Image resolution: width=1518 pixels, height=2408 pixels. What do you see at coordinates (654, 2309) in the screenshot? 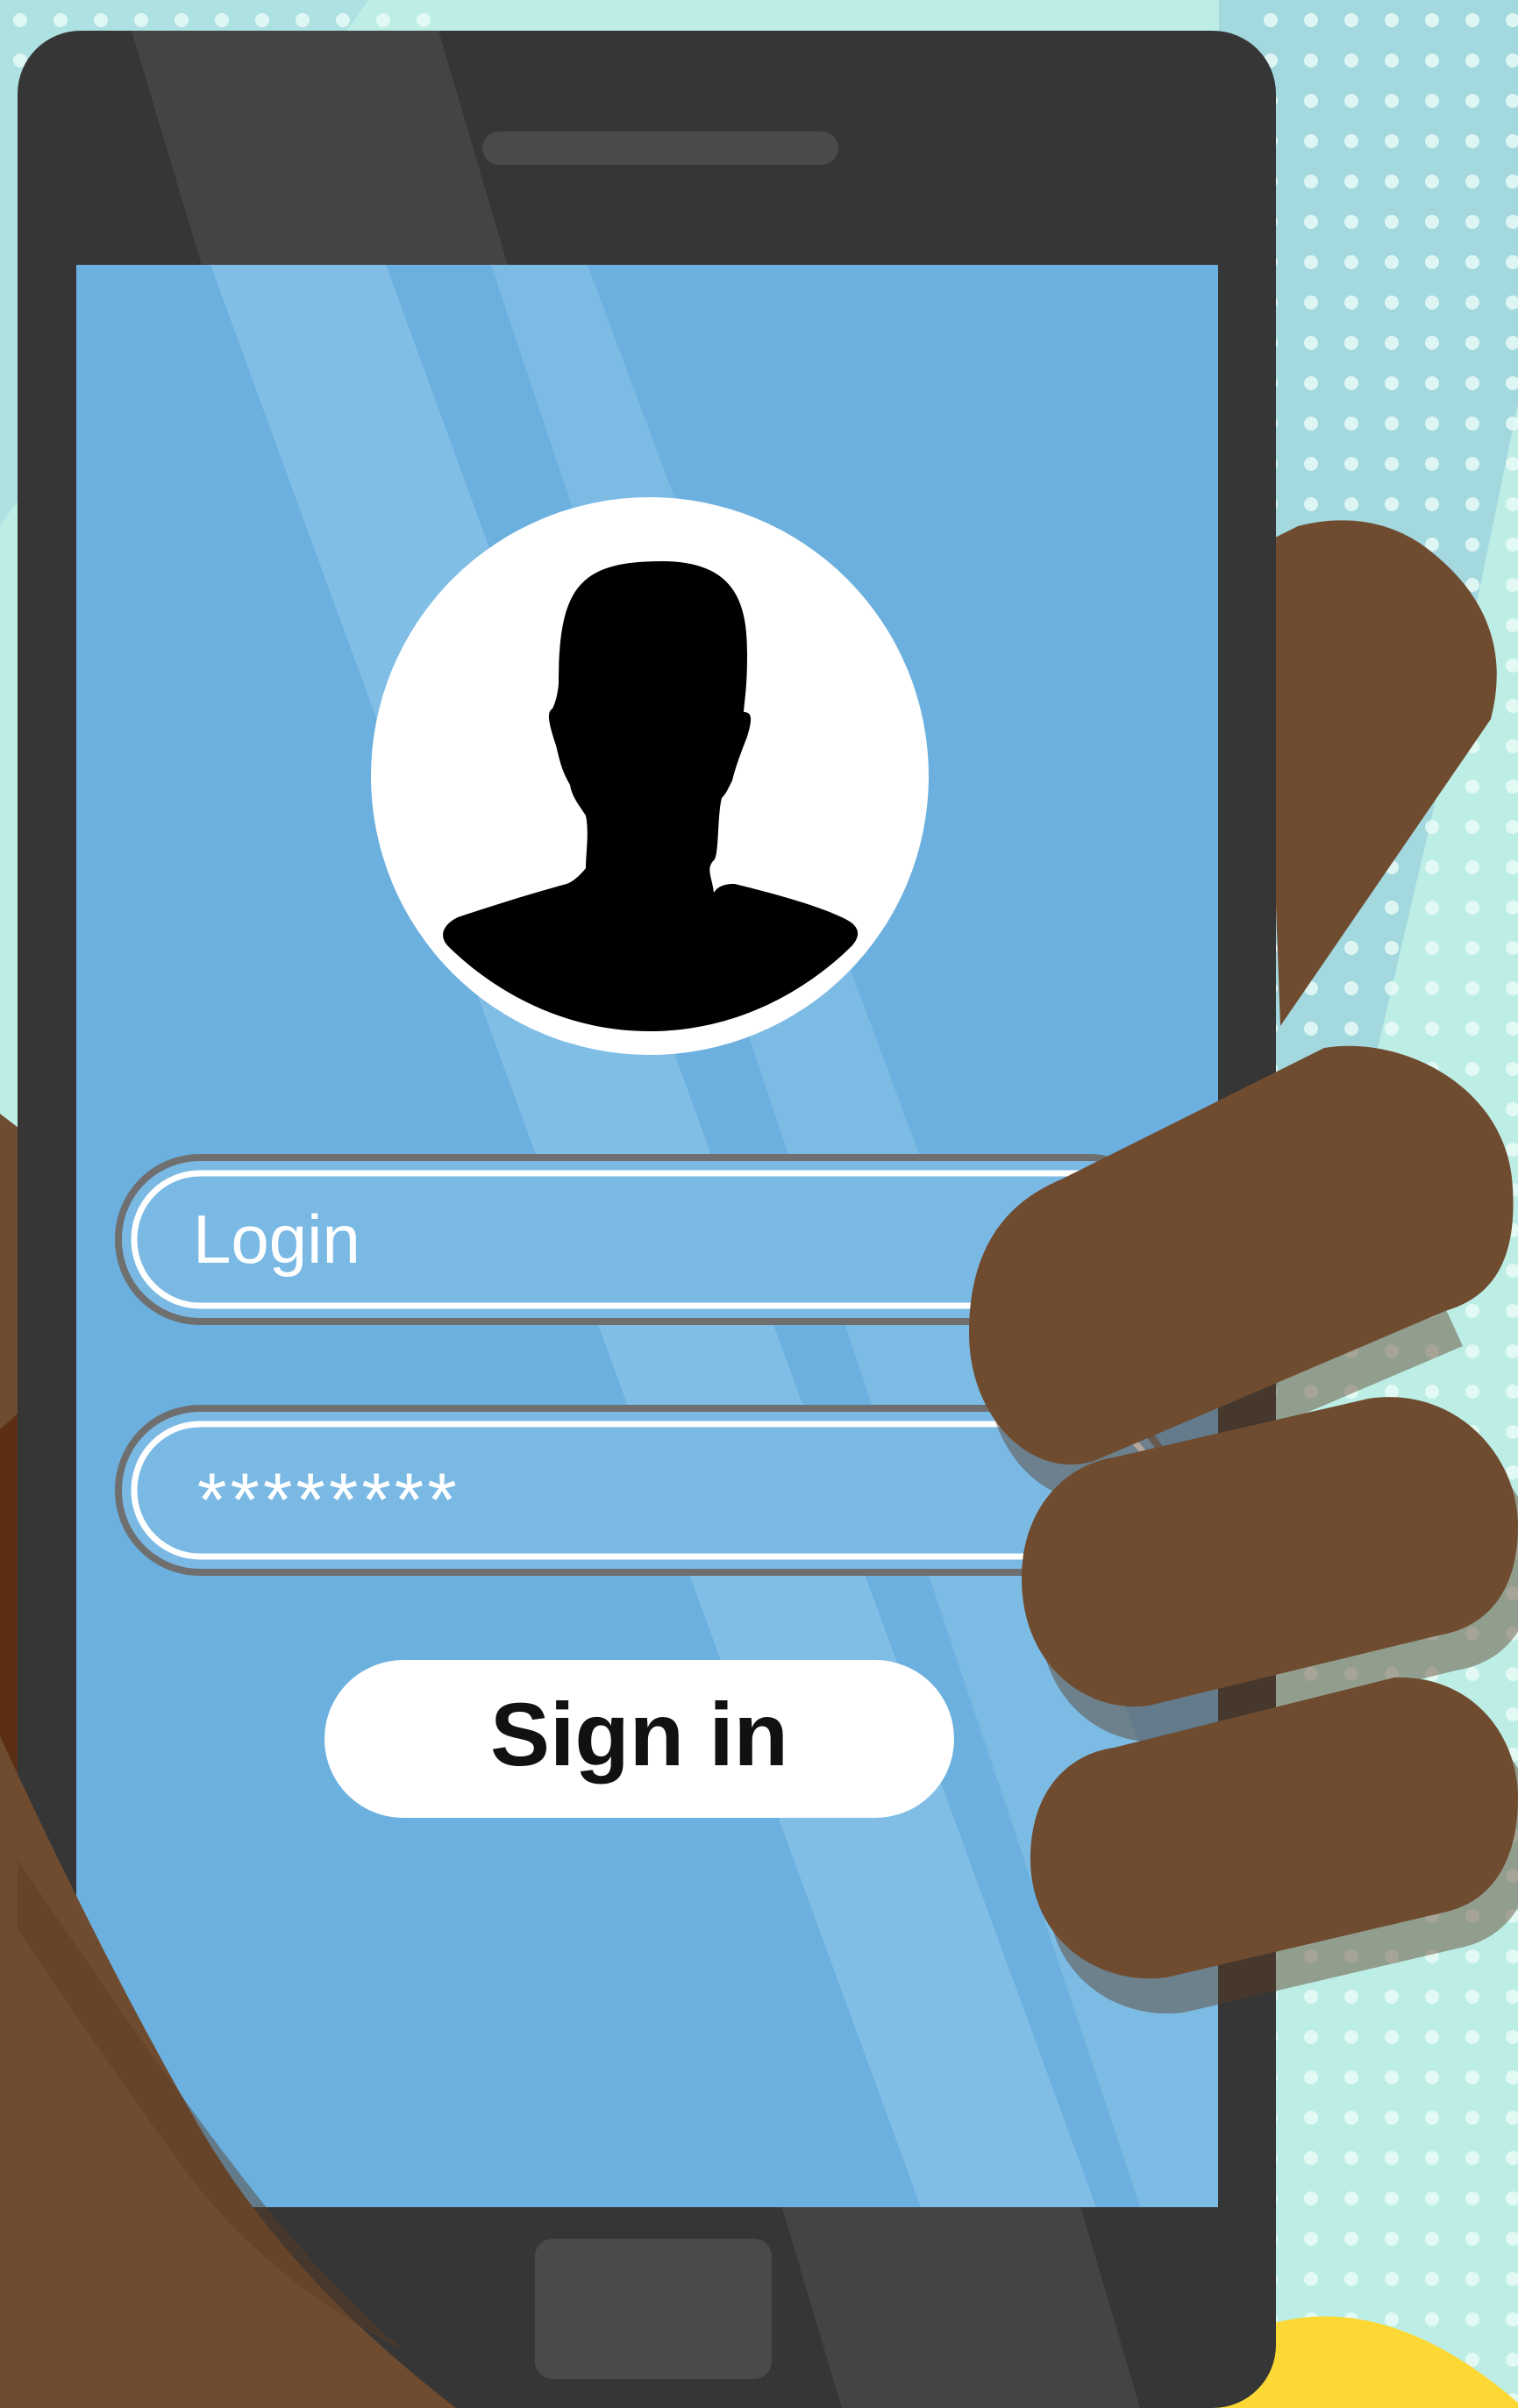
I see `phone-home-button` at bounding box center [654, 2309].